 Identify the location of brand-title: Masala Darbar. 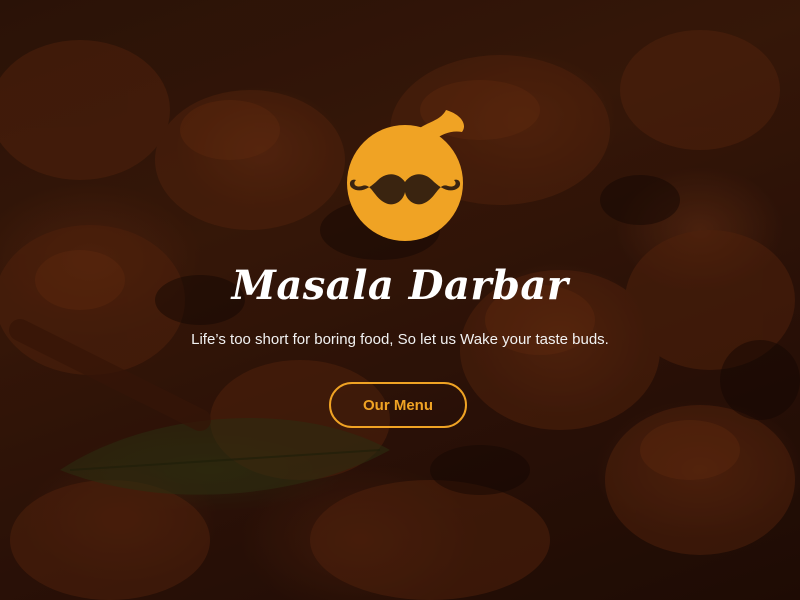
(400, 285).